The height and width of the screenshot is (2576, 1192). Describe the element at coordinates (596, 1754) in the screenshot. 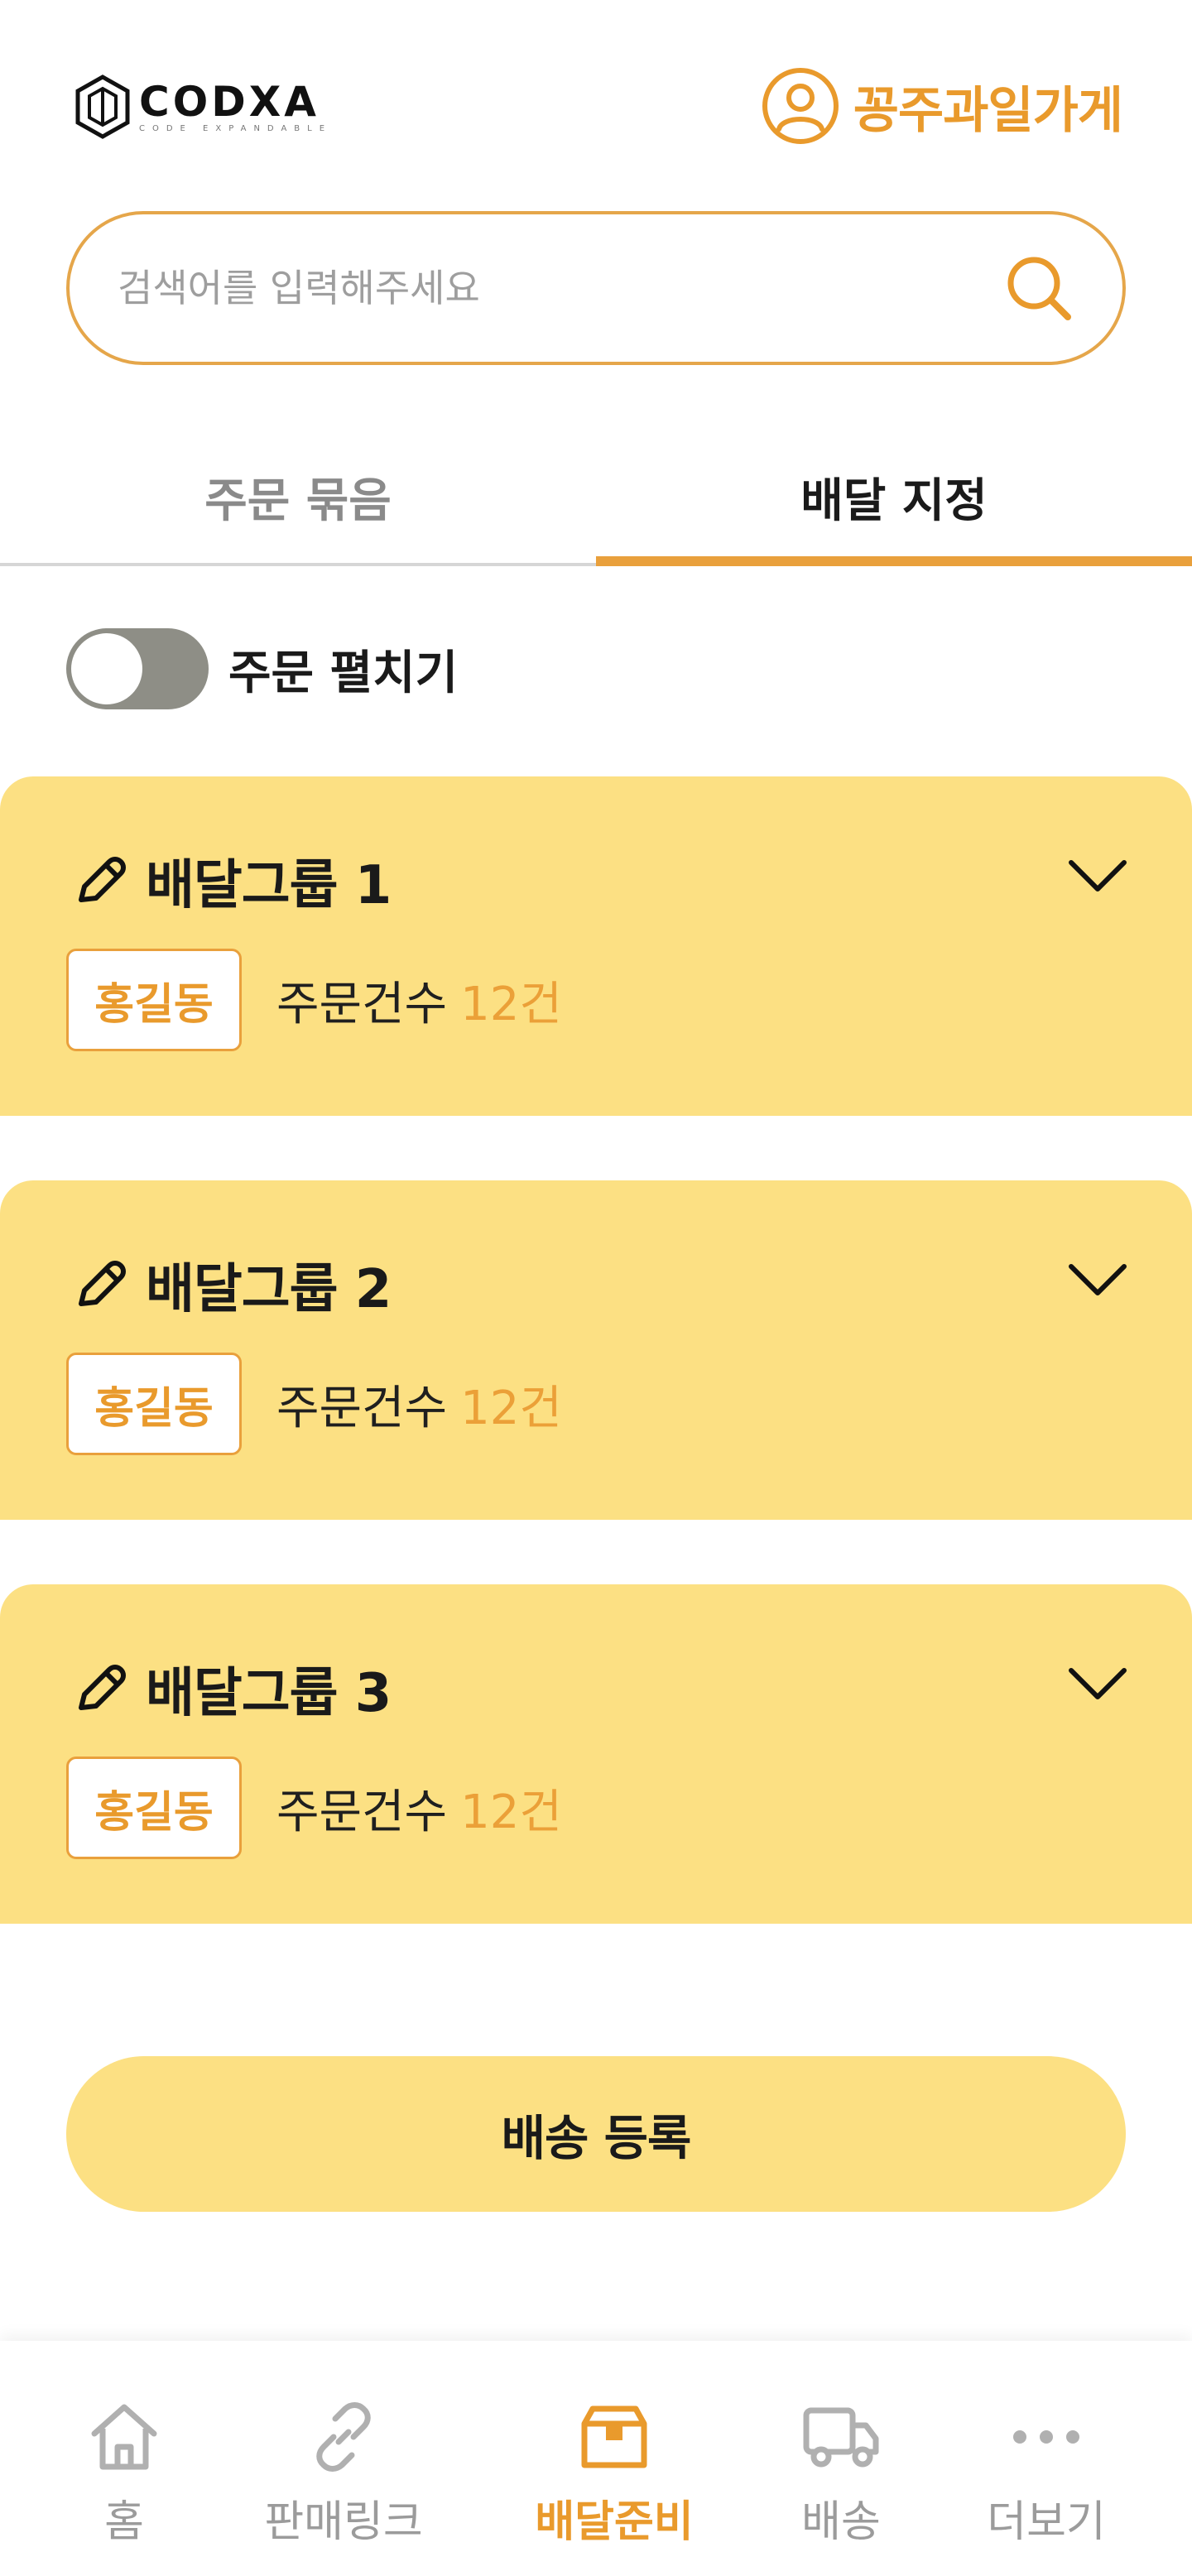

I see `delivery-group-card: 배달그룹 3 홍길동 주문건수 12건` at that location.